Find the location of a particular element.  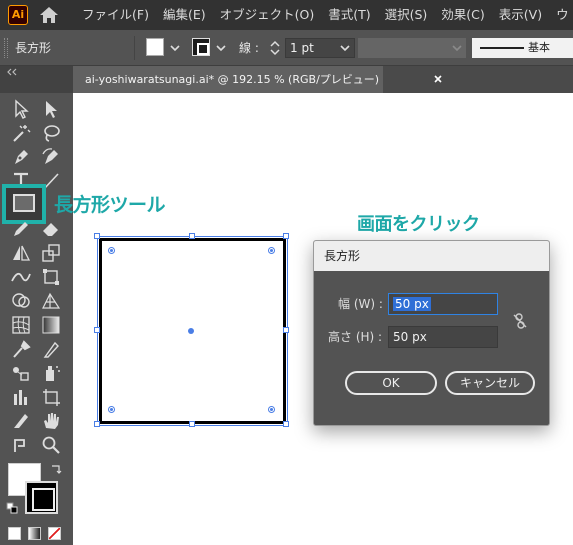

current-tool-label: 長方形 is located at coordinates (33, 48).